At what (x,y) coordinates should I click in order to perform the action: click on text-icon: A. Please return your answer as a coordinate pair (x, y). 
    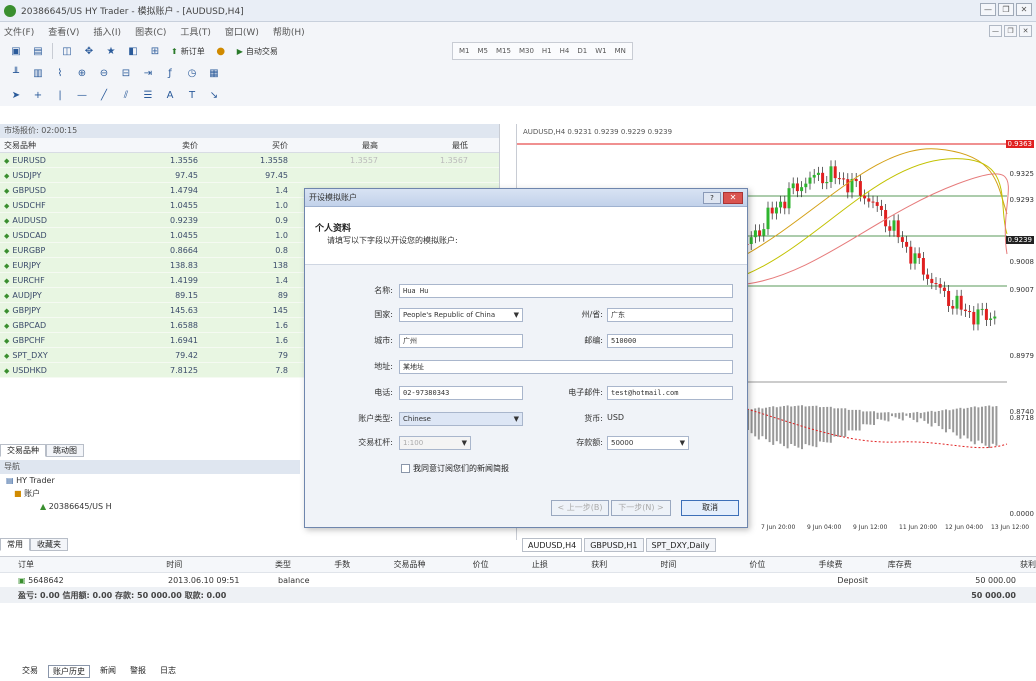
    Looking at the image, I should click on (170, 95).